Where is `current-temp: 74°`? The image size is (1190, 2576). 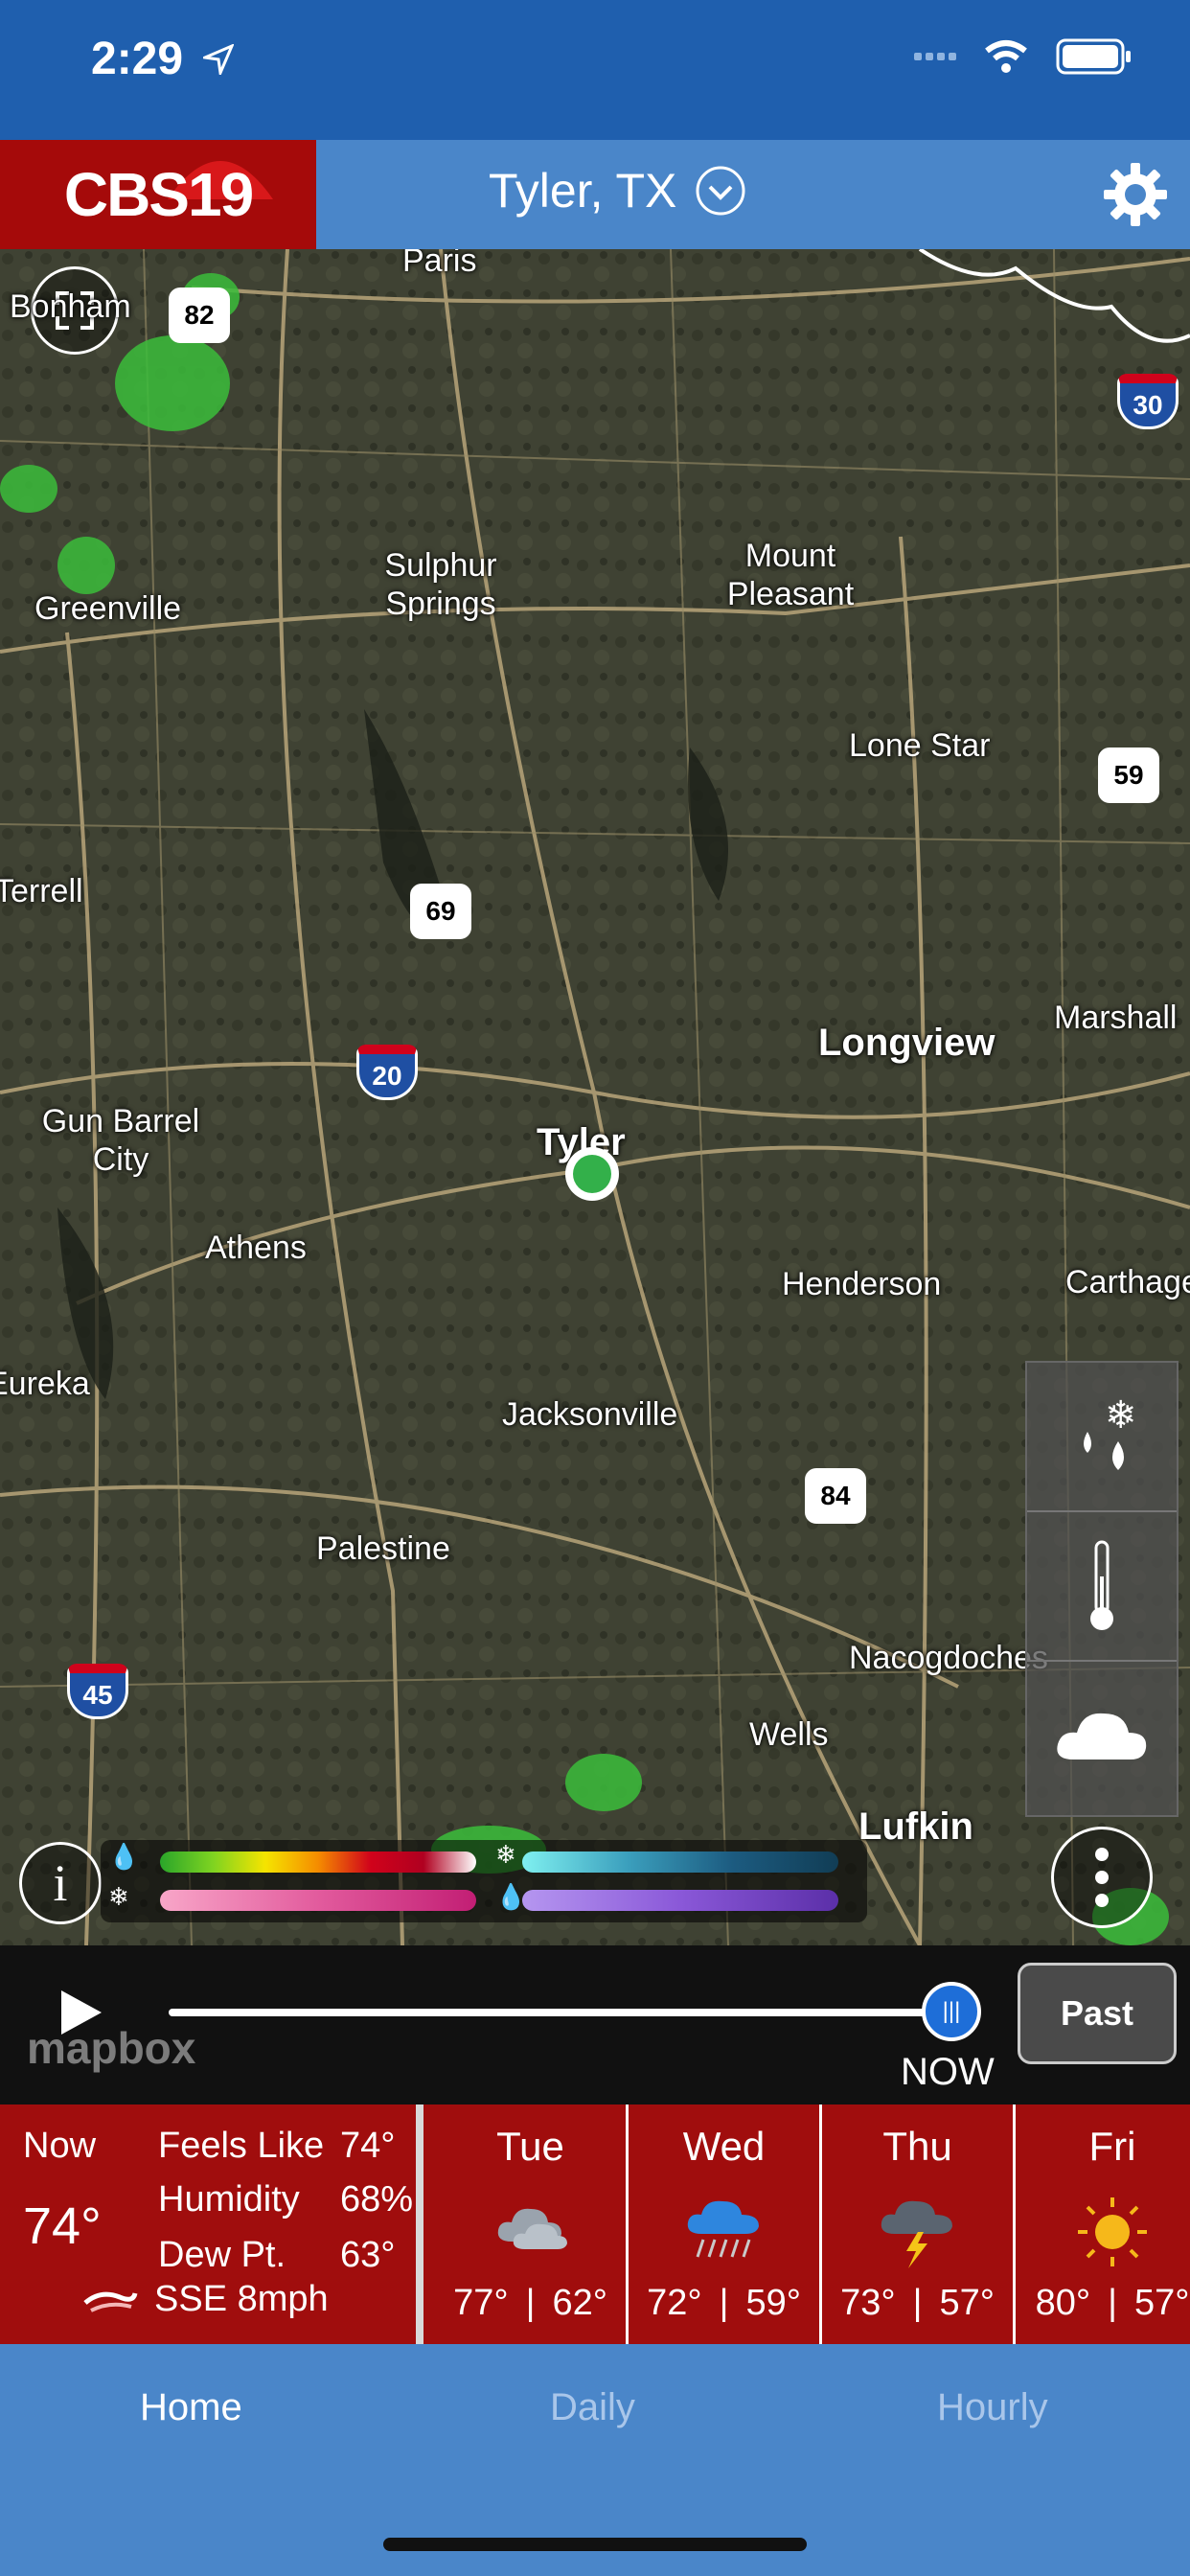
current-temp: 74° is located at coordinates (62, 2226).